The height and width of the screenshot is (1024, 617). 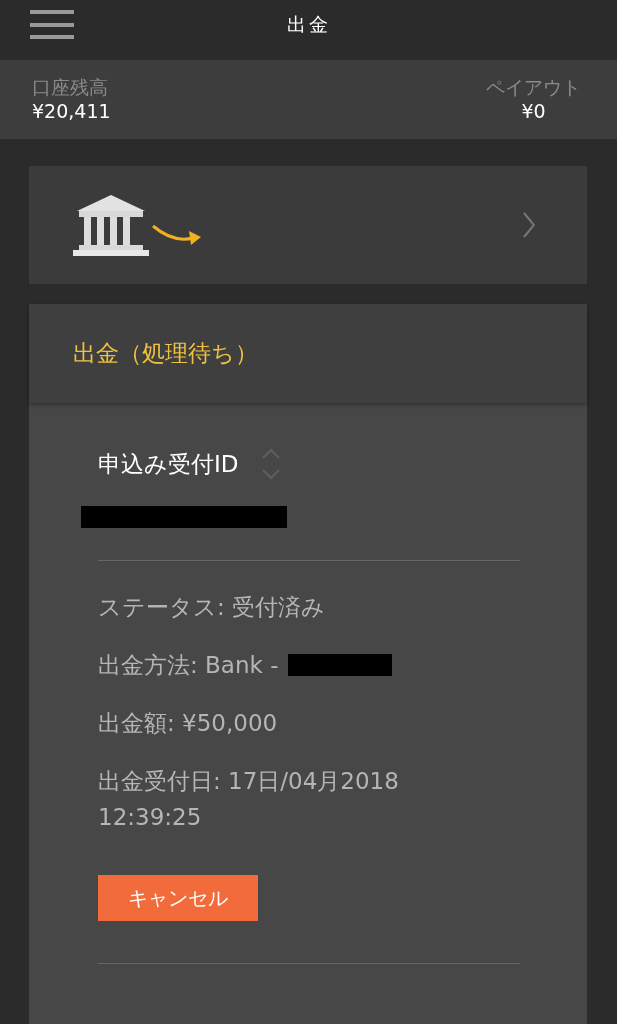 What do you see at coordinates (188, 723) in the screenshot?
I see `detail-text: 出金額: ¥50,000` at bounding box center [188, 723].